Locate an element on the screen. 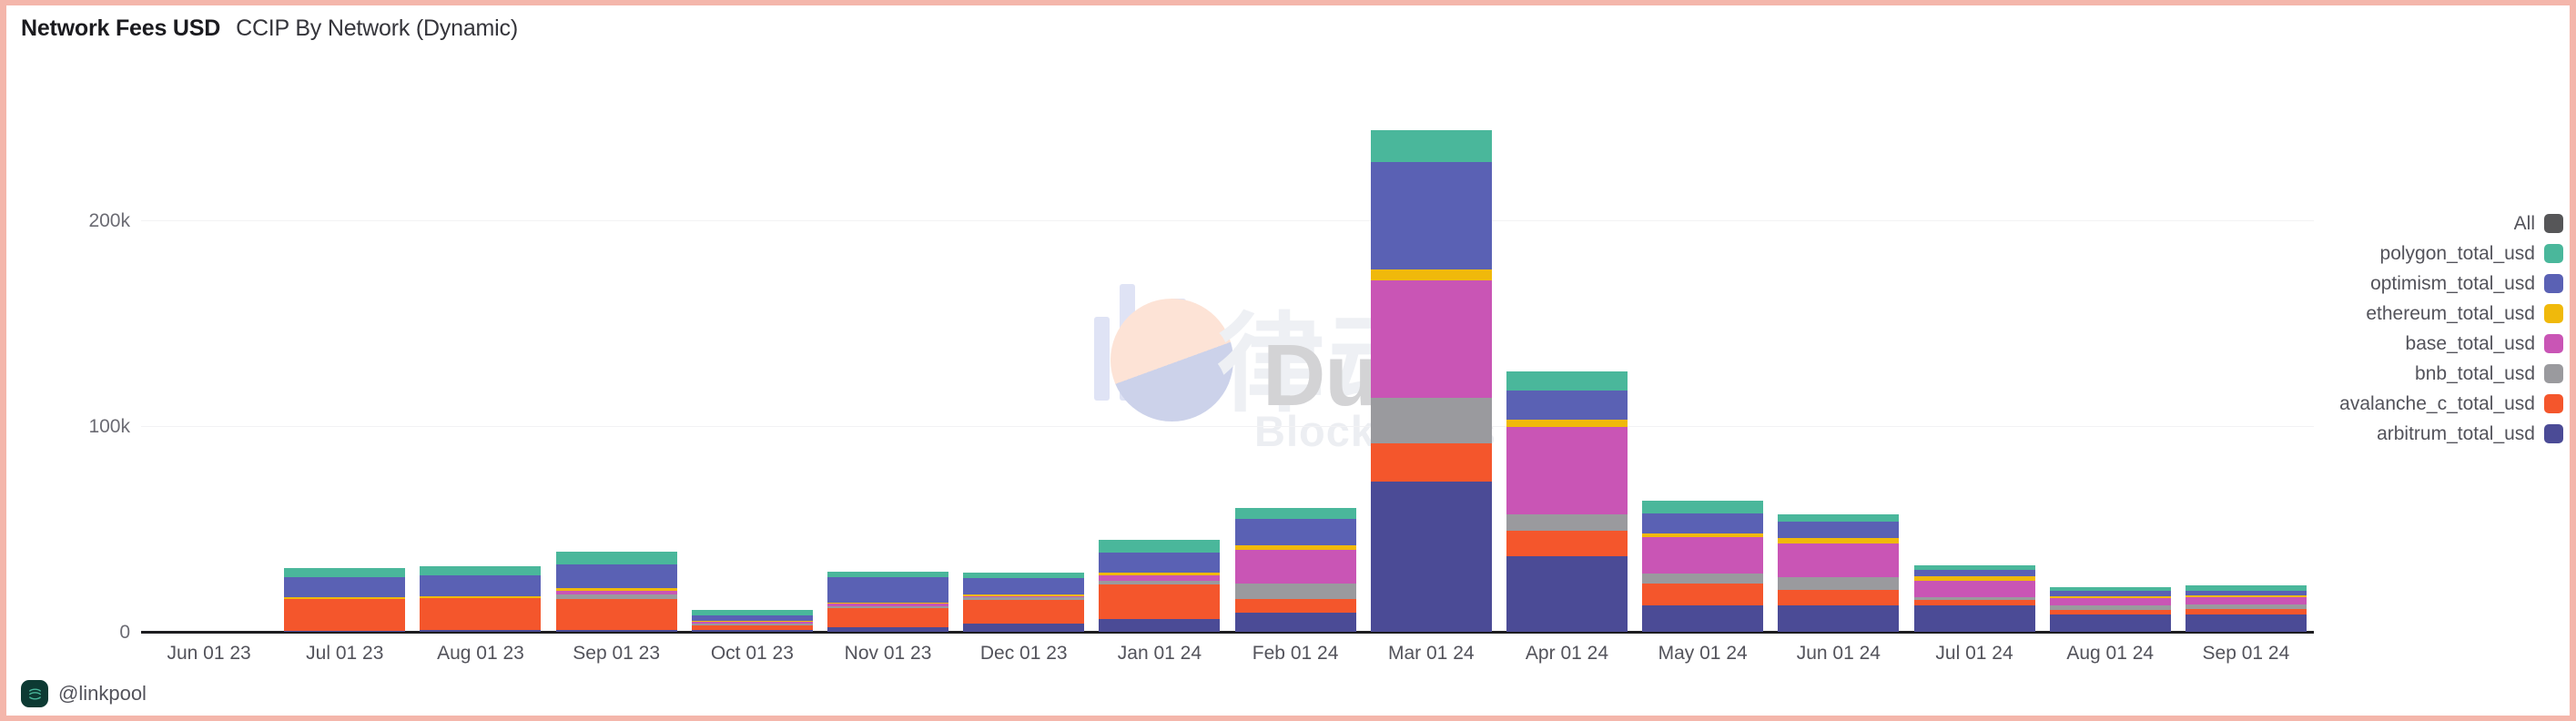 The image size is (2576, 721). x-axis-tick-label: Dec 01 23 is located at coordinates (1023, 653).